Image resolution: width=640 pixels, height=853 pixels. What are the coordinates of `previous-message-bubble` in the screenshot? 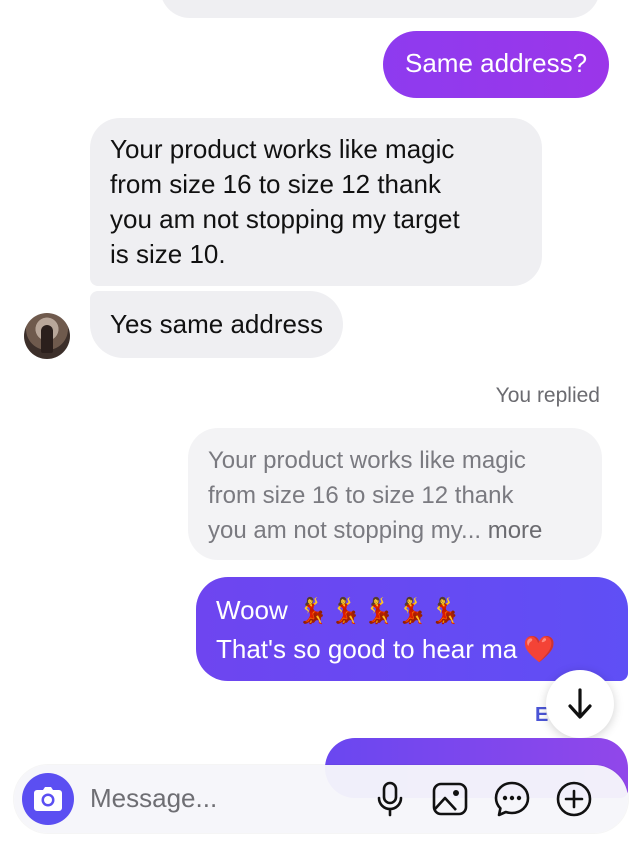 It's located at (380, 9).